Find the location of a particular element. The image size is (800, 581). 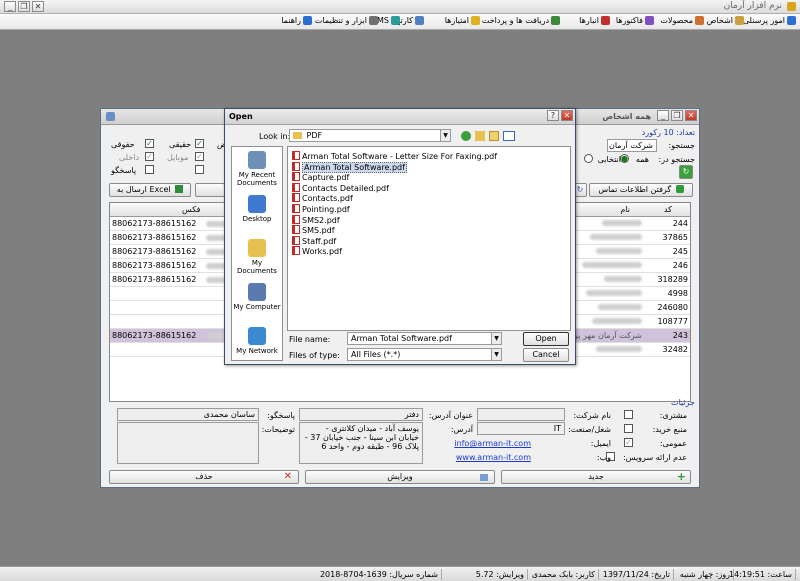

file-item: Pointing.pdf is located at coordinates (321, 209).